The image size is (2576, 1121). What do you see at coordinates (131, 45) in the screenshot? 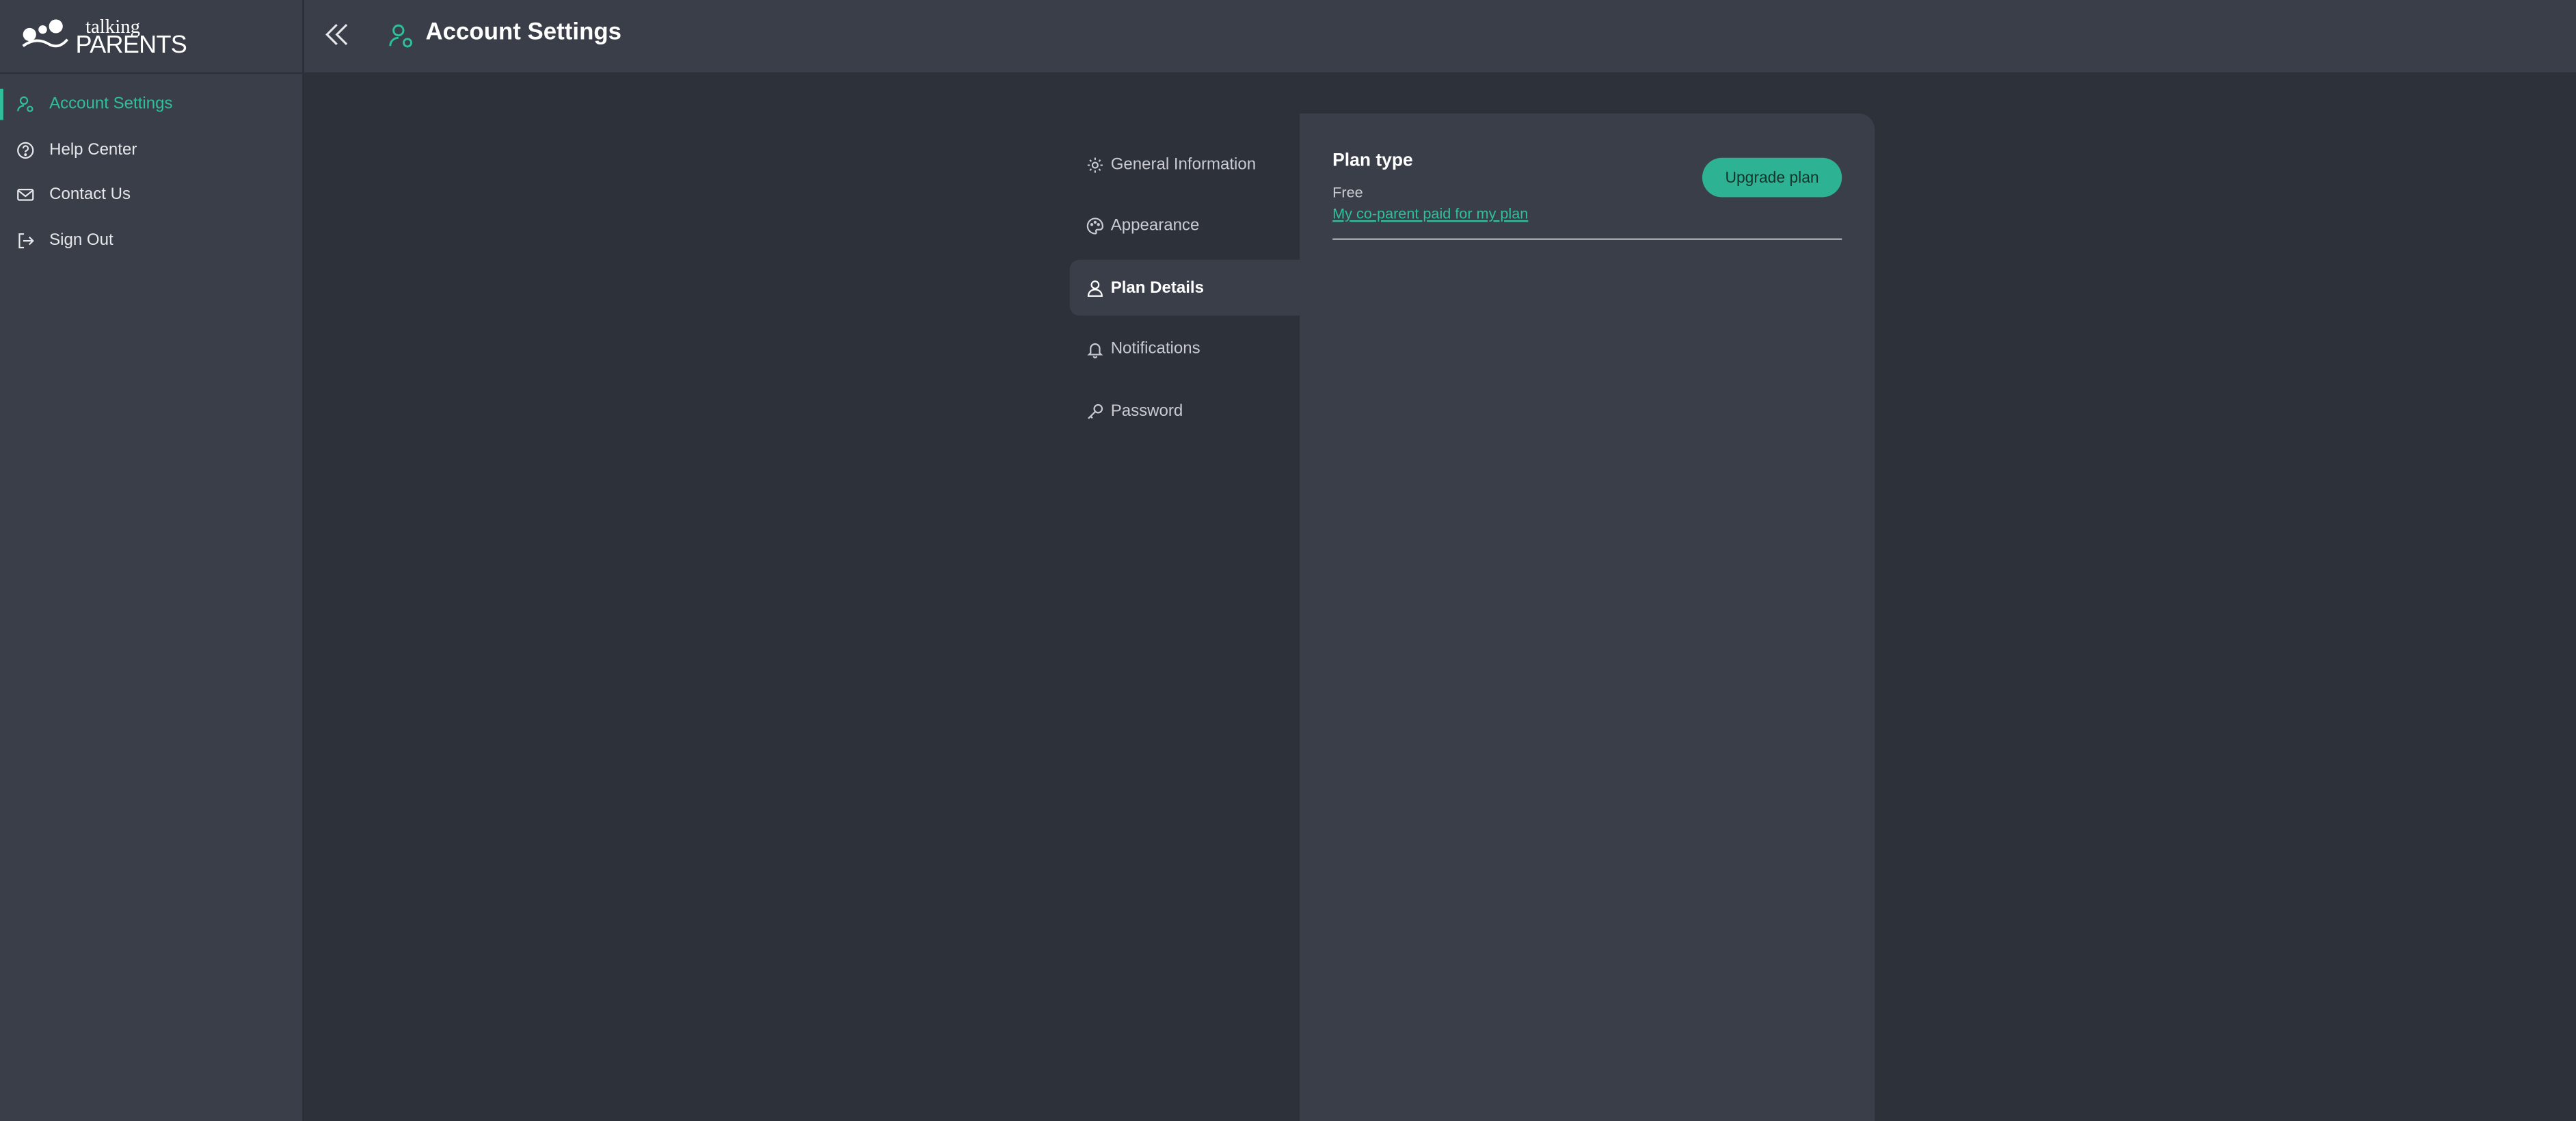
I see `logo-big-text: PARENTS` at bounding box center [131, 45].